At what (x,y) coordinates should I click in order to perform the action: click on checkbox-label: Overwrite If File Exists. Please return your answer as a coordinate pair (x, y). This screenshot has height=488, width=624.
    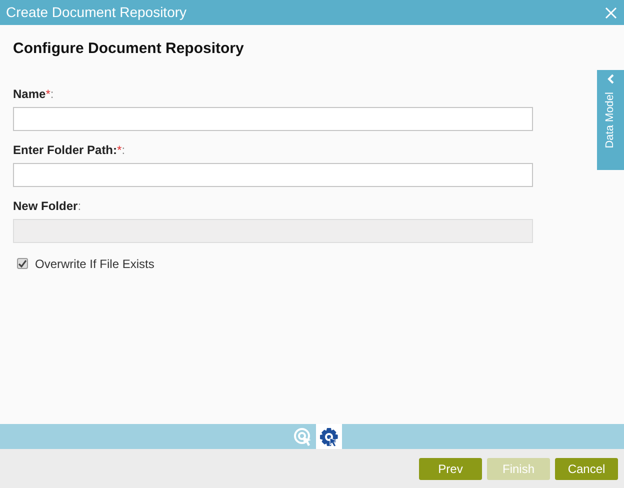
    Looking at the image, I should click on (94, 264).